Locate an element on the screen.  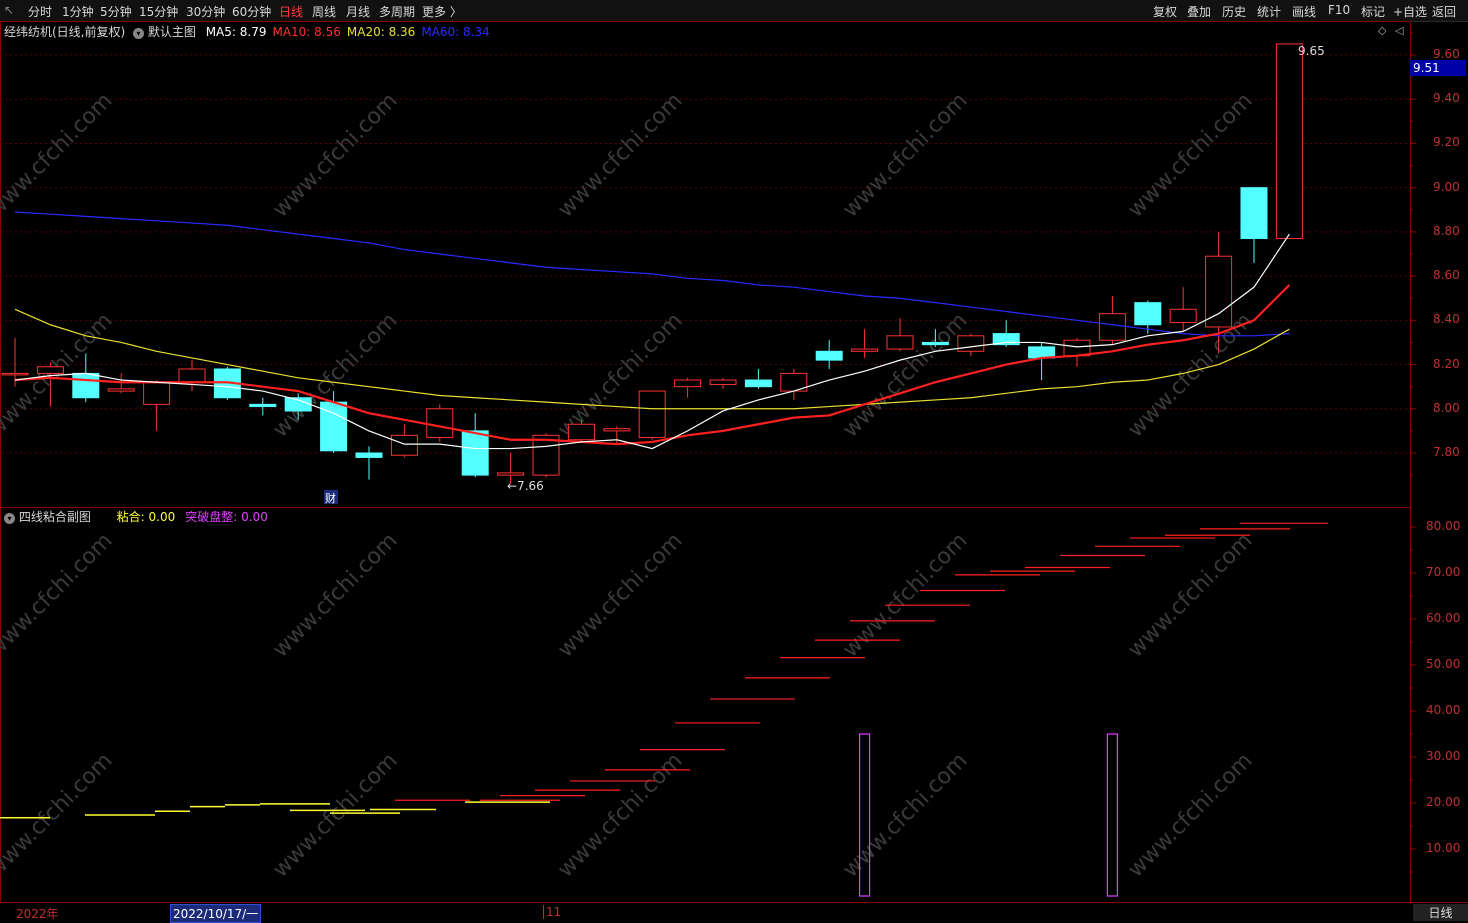
tool-button-3: 统计 is located at coordinates (1269, 11).